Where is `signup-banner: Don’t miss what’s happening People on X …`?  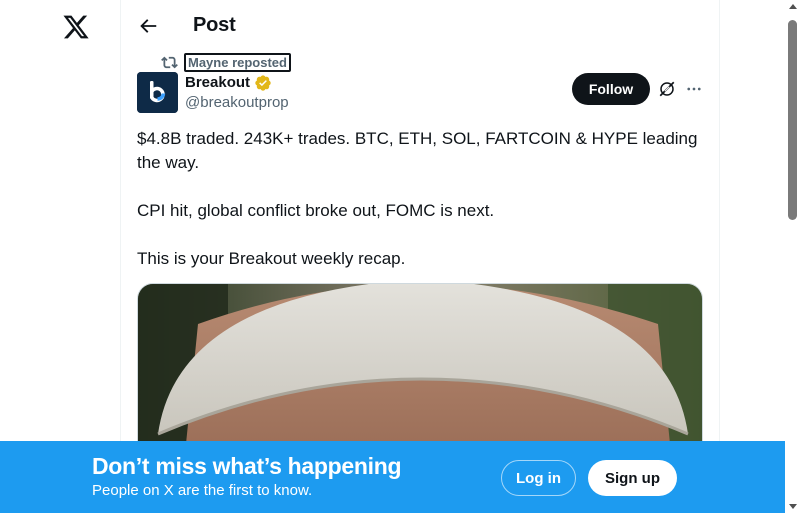 signup-banner: Don’t miss what’s happening People on X … is located at coordinates (392, 477).